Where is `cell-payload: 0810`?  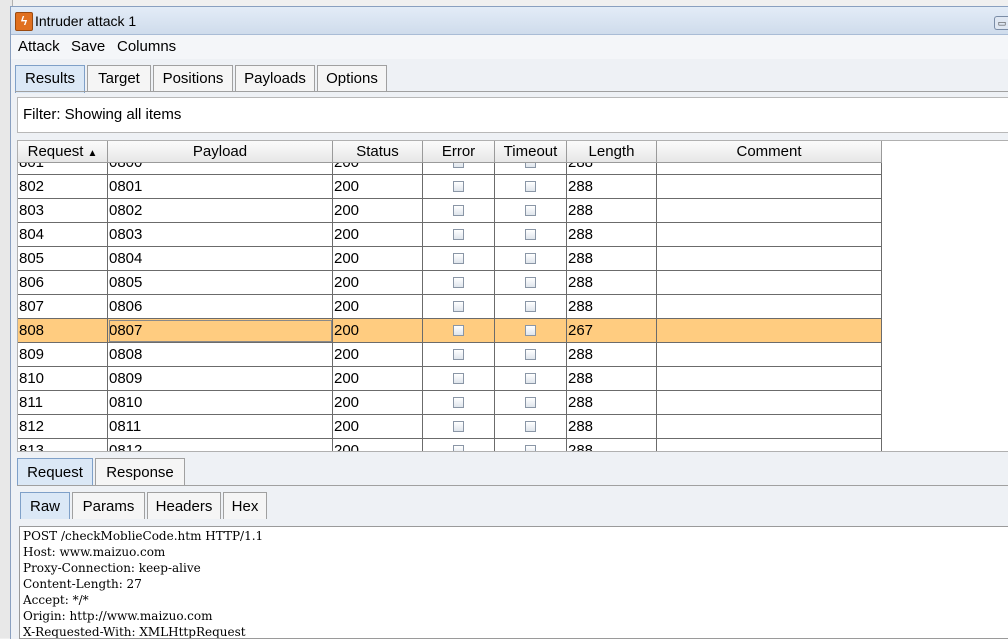
cell-payload: 0810 is located at coordinates (220, 403).